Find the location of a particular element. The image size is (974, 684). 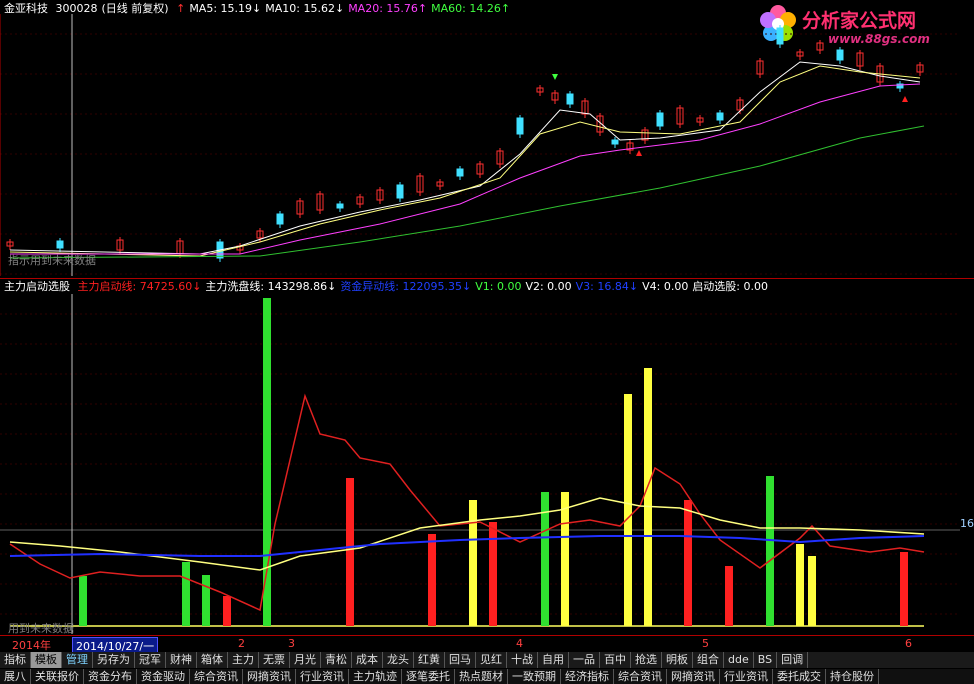

tab-4: 冠军 is located at coordinates (150, 660).